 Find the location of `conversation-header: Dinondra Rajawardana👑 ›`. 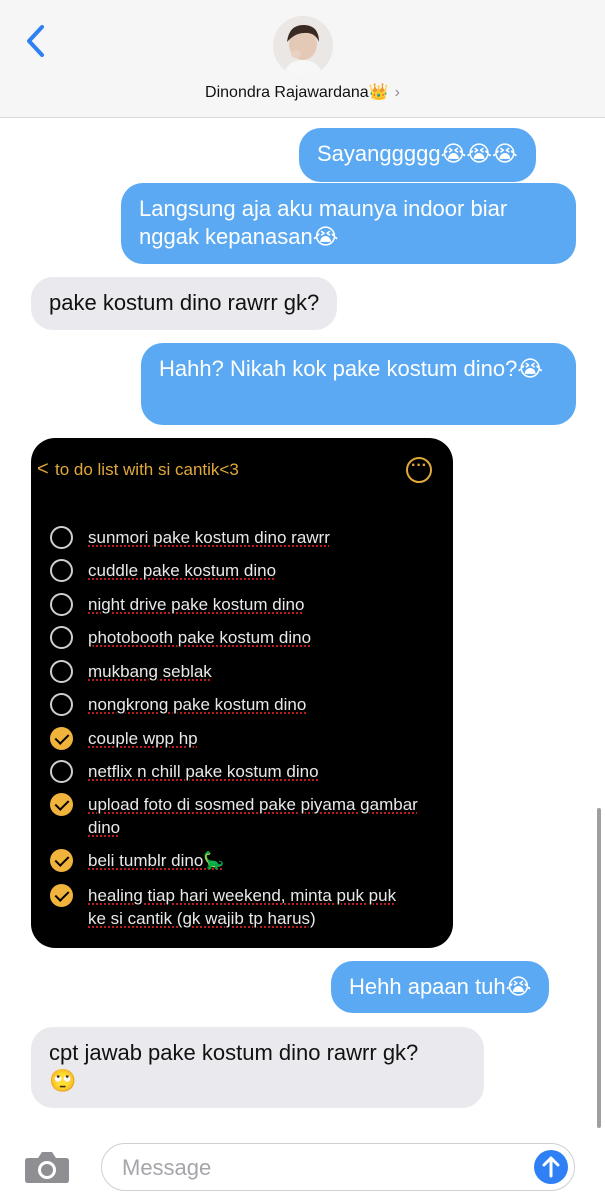

conversation-header: Dinondra Rajawardana👑 › is located at coordinates (302, 59).